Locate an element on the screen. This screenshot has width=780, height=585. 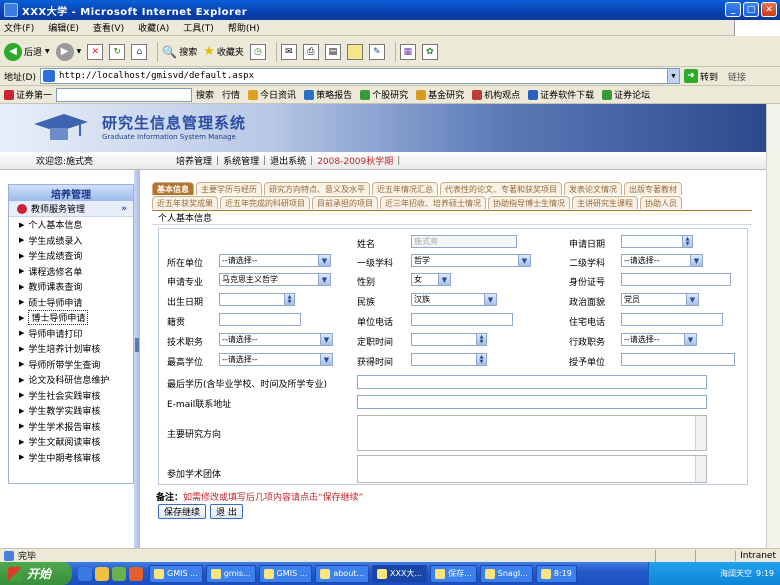
link-strategy: 策略报告 is located at coordinates (328, 94).